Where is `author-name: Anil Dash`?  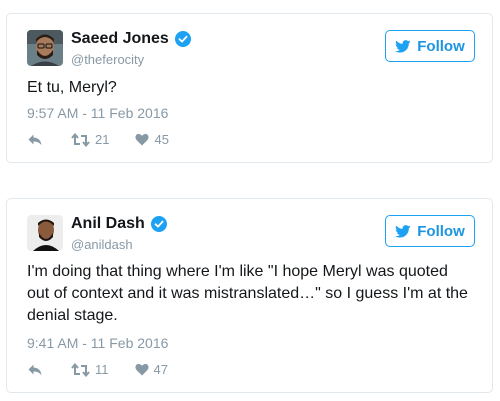 author-name: Anil Dash is located at coordinates (119, 224).